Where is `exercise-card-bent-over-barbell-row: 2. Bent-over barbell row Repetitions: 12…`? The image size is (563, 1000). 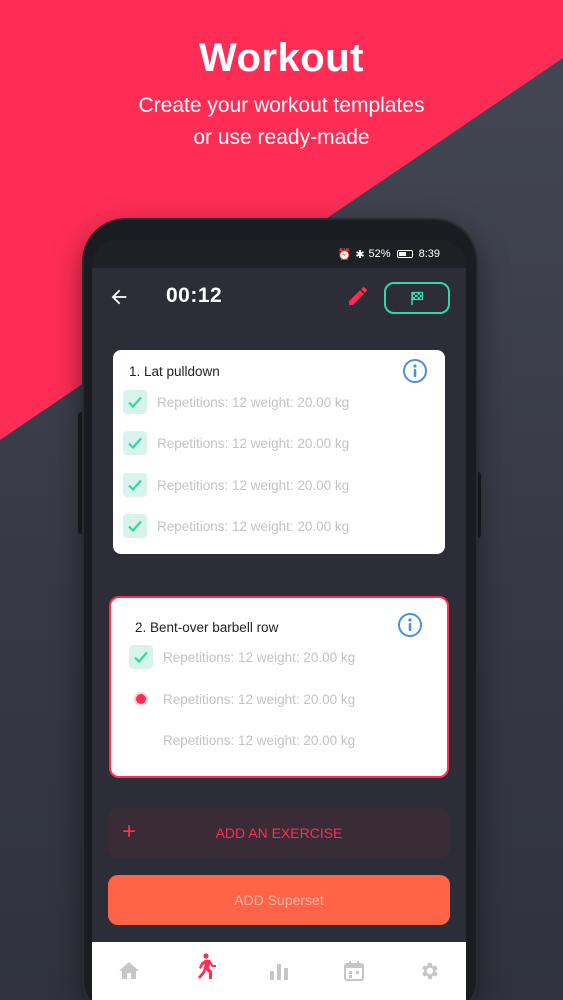
exercise-card-bent-over-barbell-row: 2. Bent-over barbell row Repetitions: 12… is located at coordinates (279, 687).